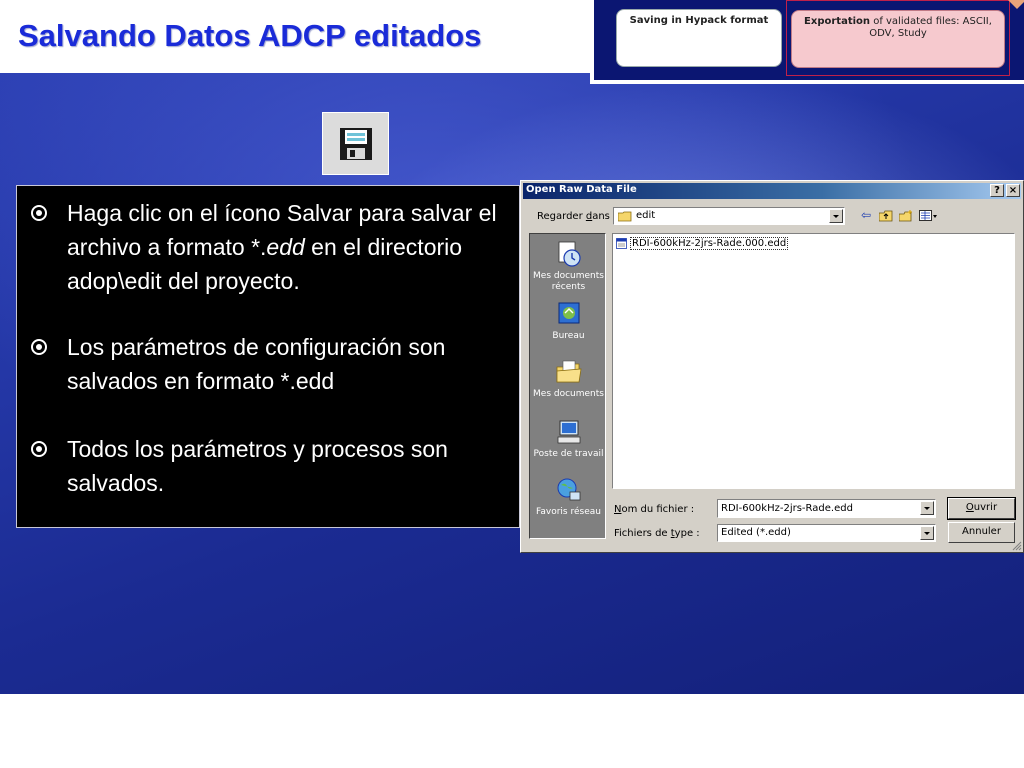  I want to click on look-in-value: edit, so click(646, 215).